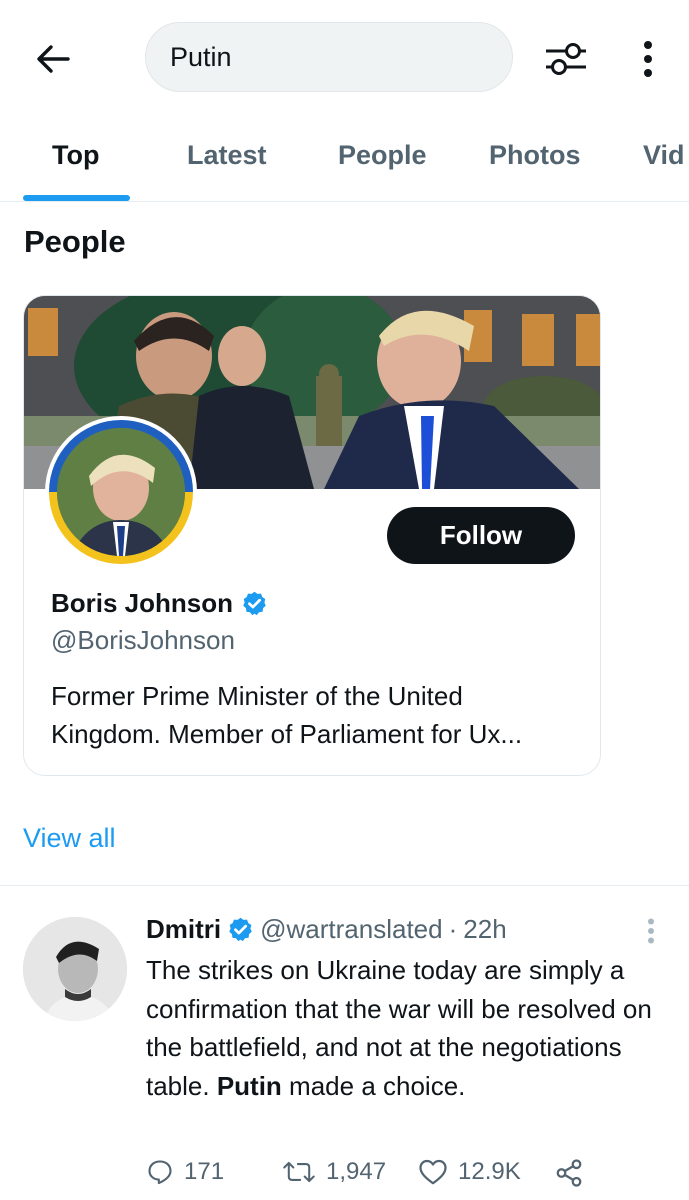  What do you see at coordinates (356, 1171) in the screenshot?
I see `retweet-count: 1,947` at bounding box center [356, 1171].